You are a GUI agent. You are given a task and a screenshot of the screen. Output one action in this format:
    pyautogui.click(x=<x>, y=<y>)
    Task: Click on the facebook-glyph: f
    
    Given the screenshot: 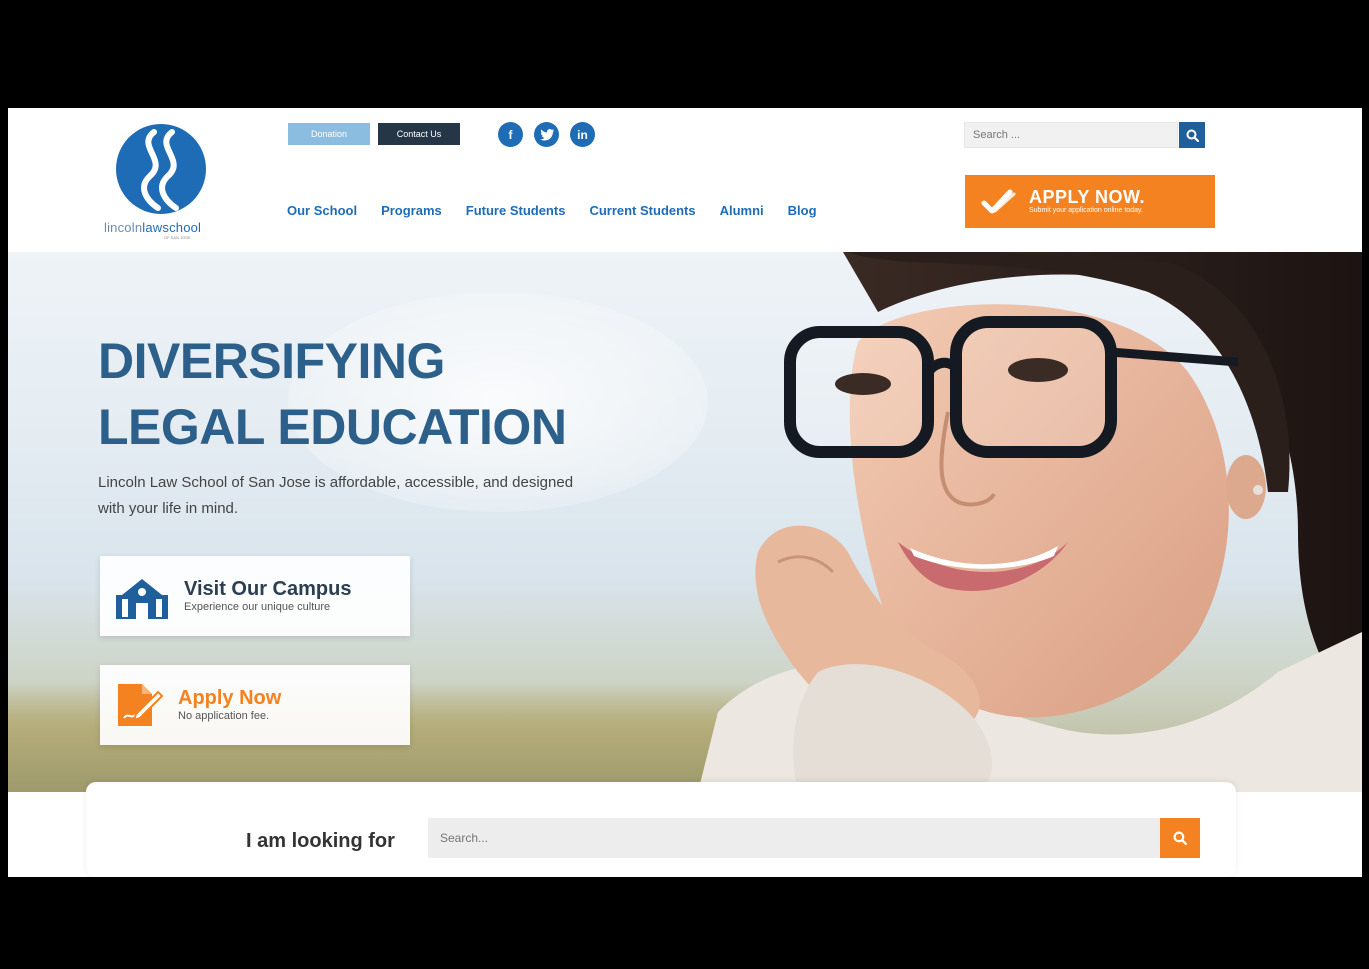 What is the action you would take?
    pyautogui.click(x=510, y=134)
    